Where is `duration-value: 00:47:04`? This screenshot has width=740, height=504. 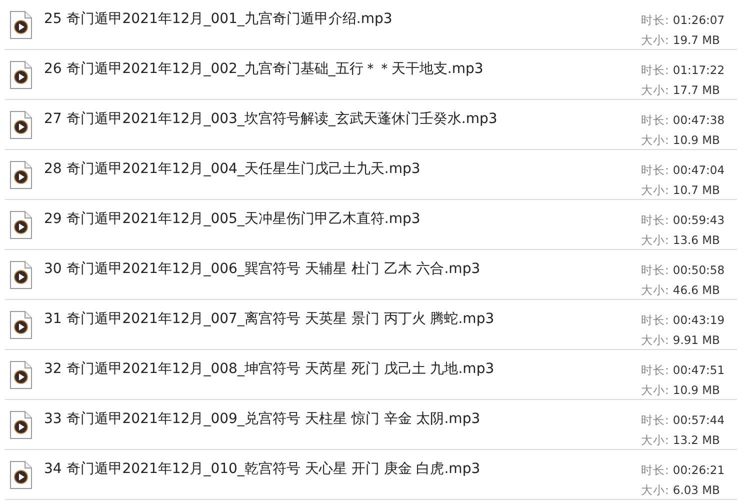
duration-value: 00:47:04 is located at coordinates (698, 170).